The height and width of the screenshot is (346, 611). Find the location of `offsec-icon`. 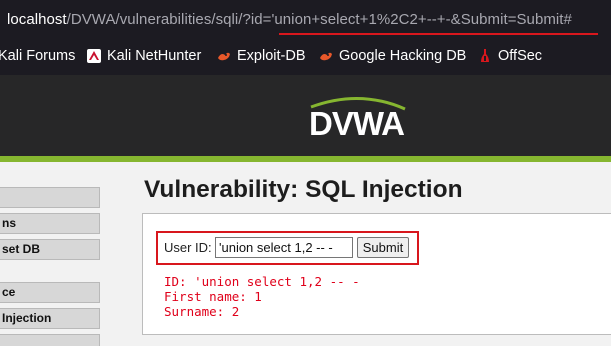

offsec-icon is located at coordinates (485, 55).